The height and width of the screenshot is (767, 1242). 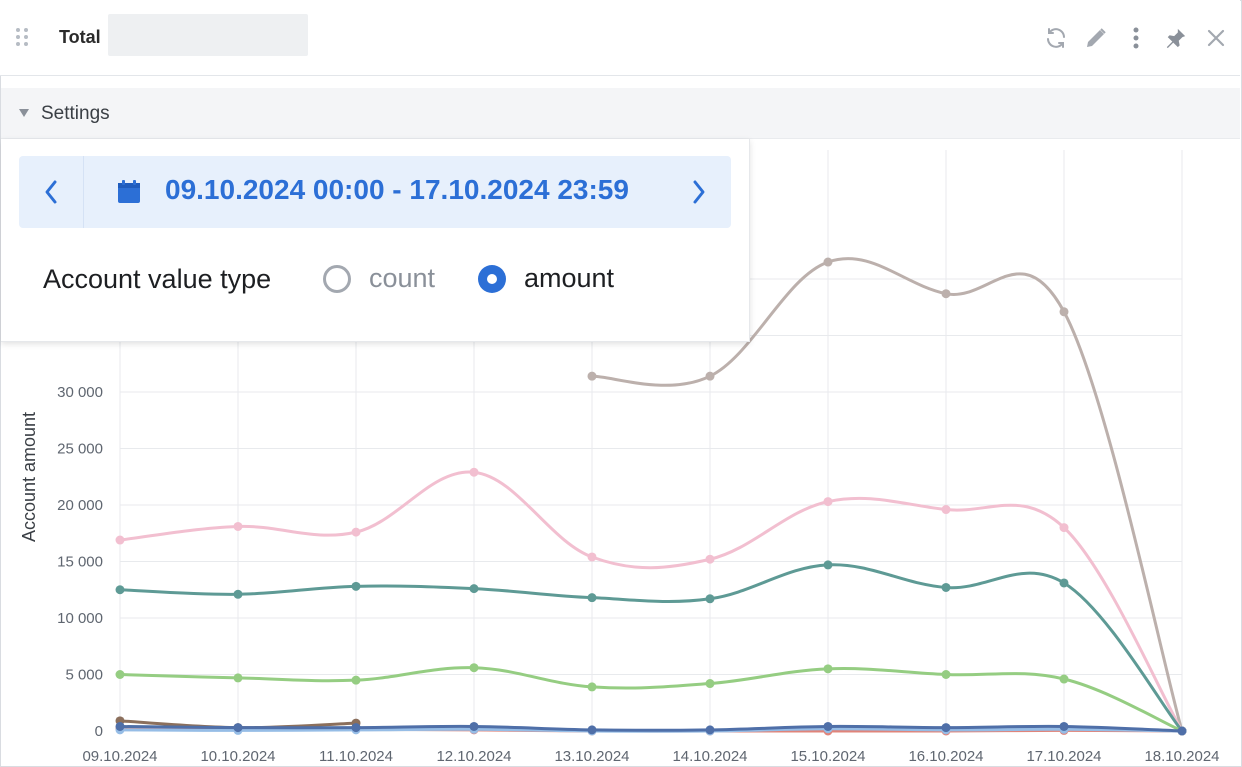 I want to click on radio-unchecked-icon, so click(x=337, y=278).